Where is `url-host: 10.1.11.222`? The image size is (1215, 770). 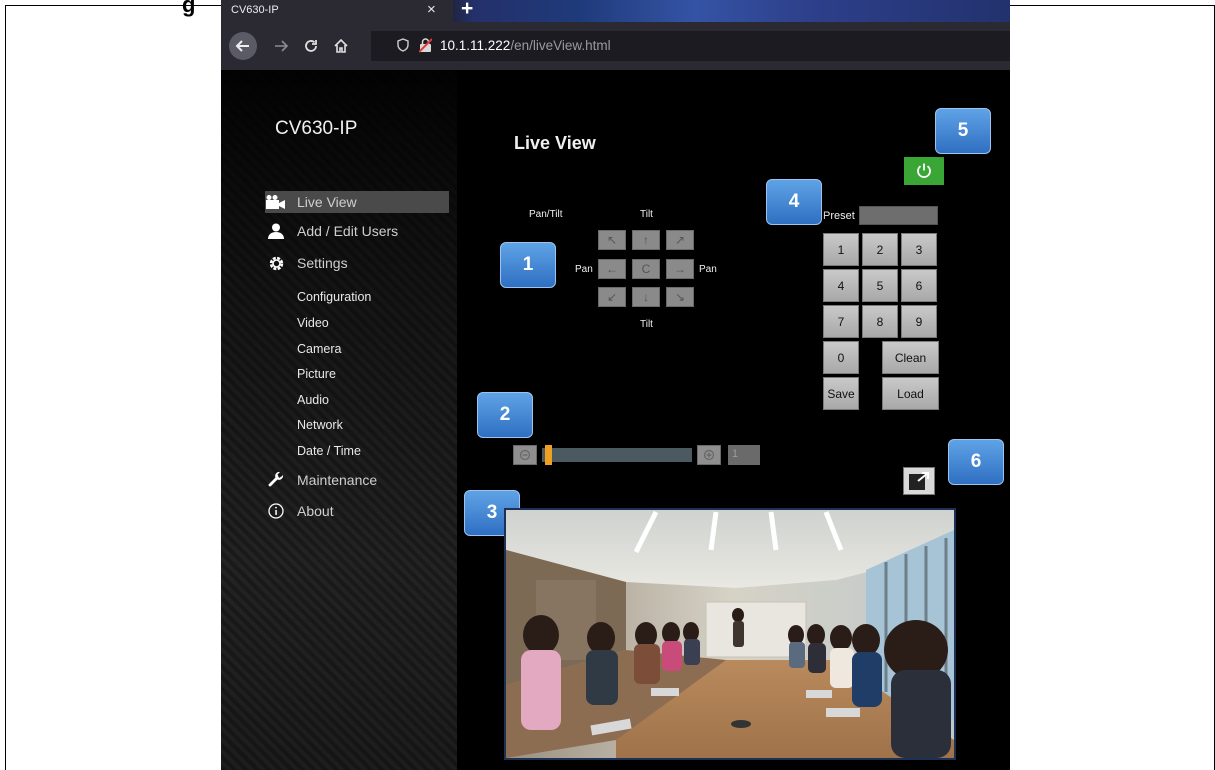
url-host: 10.1.11.222 is located at coordinates (475, 45).